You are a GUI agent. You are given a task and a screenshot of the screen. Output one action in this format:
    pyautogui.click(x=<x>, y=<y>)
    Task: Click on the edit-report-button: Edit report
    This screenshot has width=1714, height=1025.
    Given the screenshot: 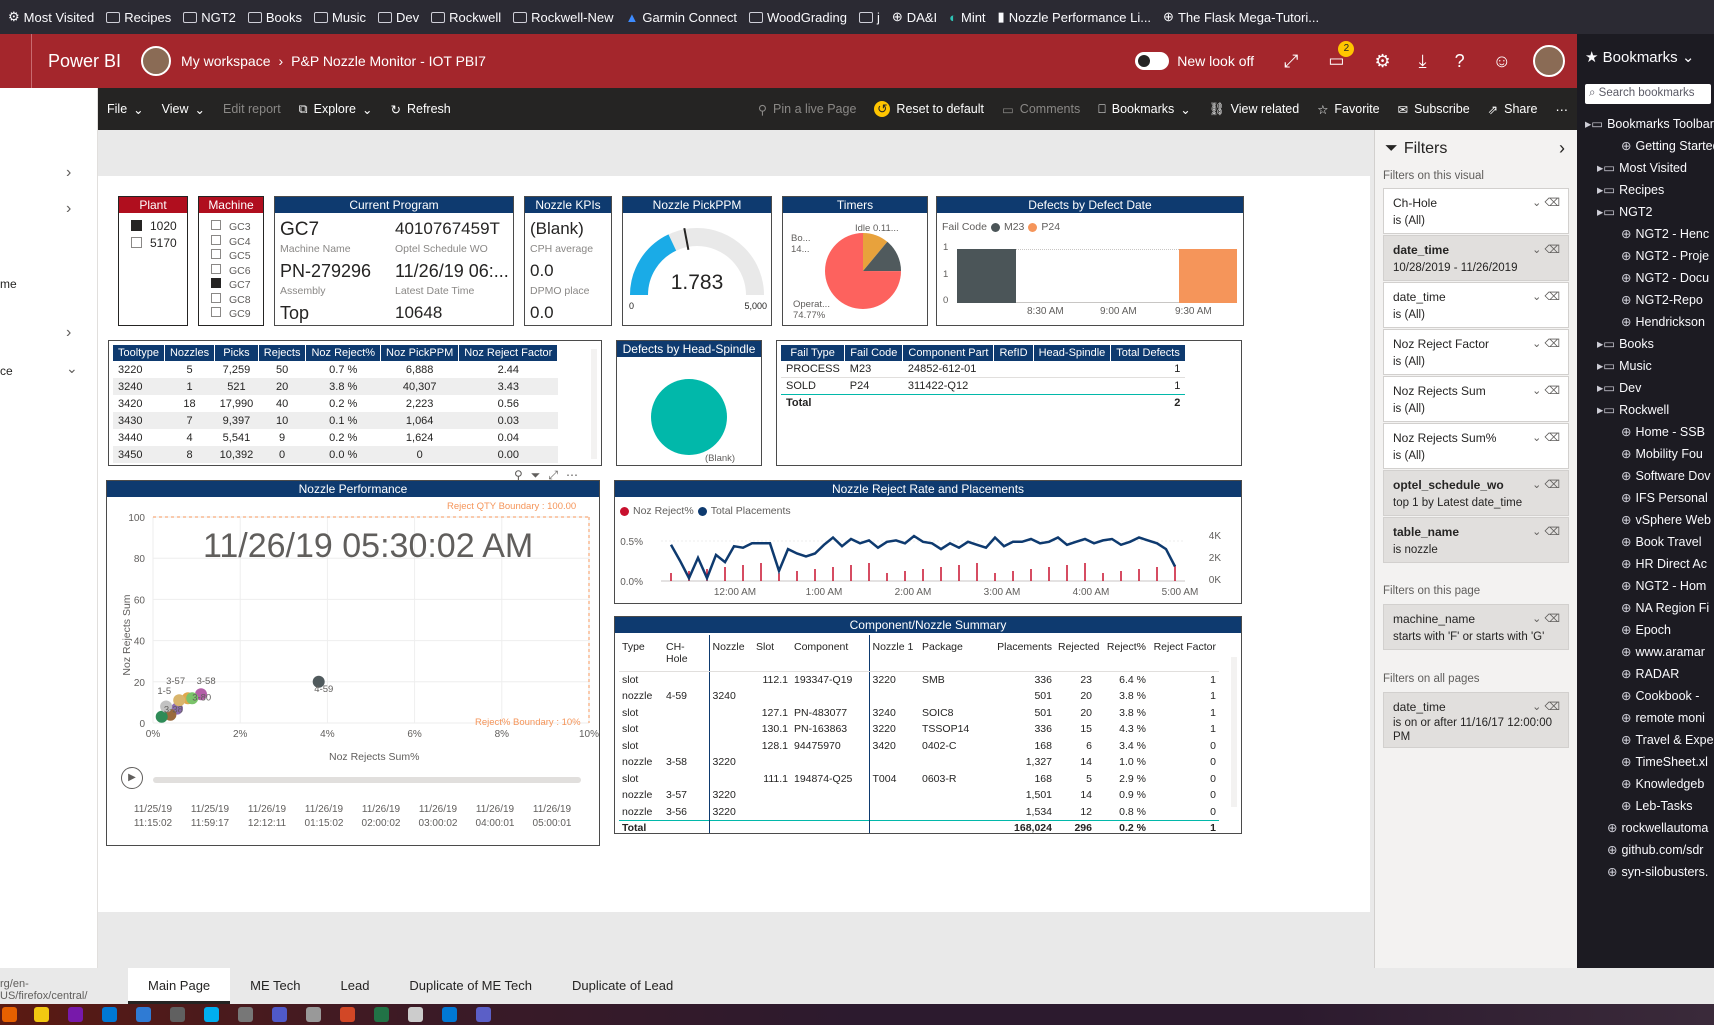 What is the action you would take?
    pyautogui.click(x=252, y=109)
    